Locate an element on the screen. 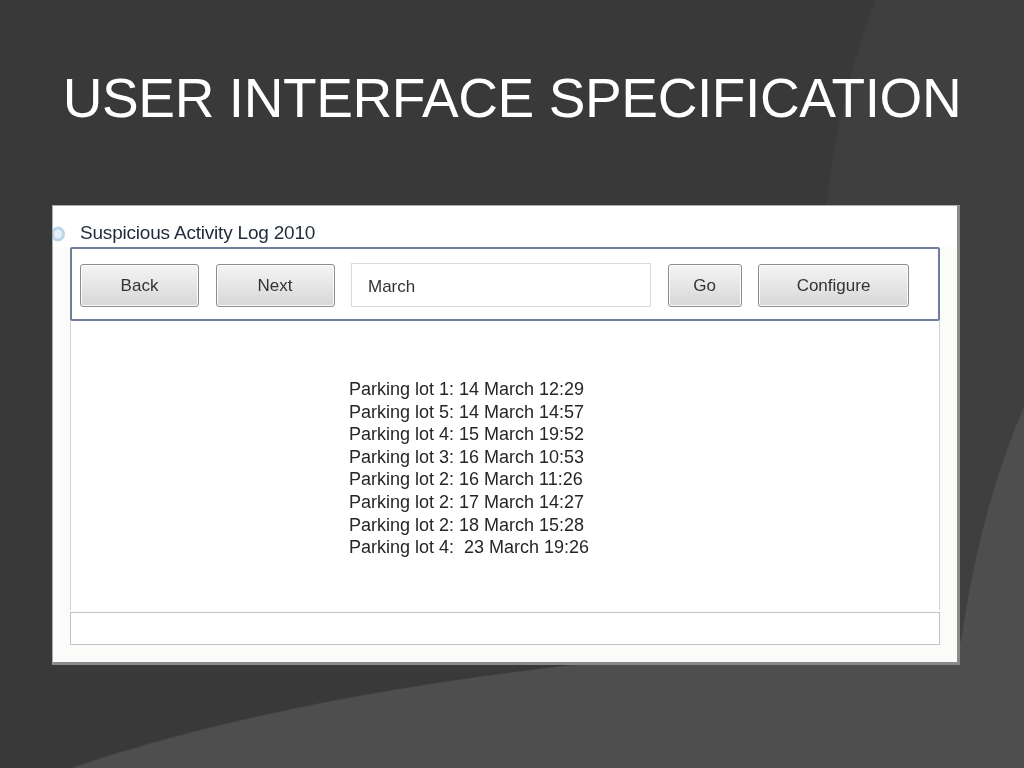 The image size is (1024, 768). toolbar-button: Back is located at coordinates (139, 285).